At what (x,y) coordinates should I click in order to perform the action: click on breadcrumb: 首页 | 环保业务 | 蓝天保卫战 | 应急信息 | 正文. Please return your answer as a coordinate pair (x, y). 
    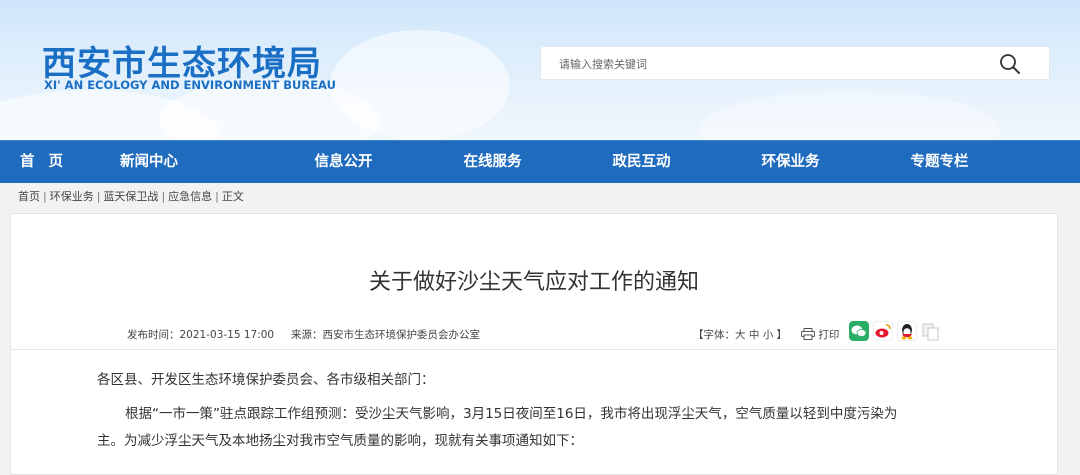
    Looking at the image, I should click on (540, 197).